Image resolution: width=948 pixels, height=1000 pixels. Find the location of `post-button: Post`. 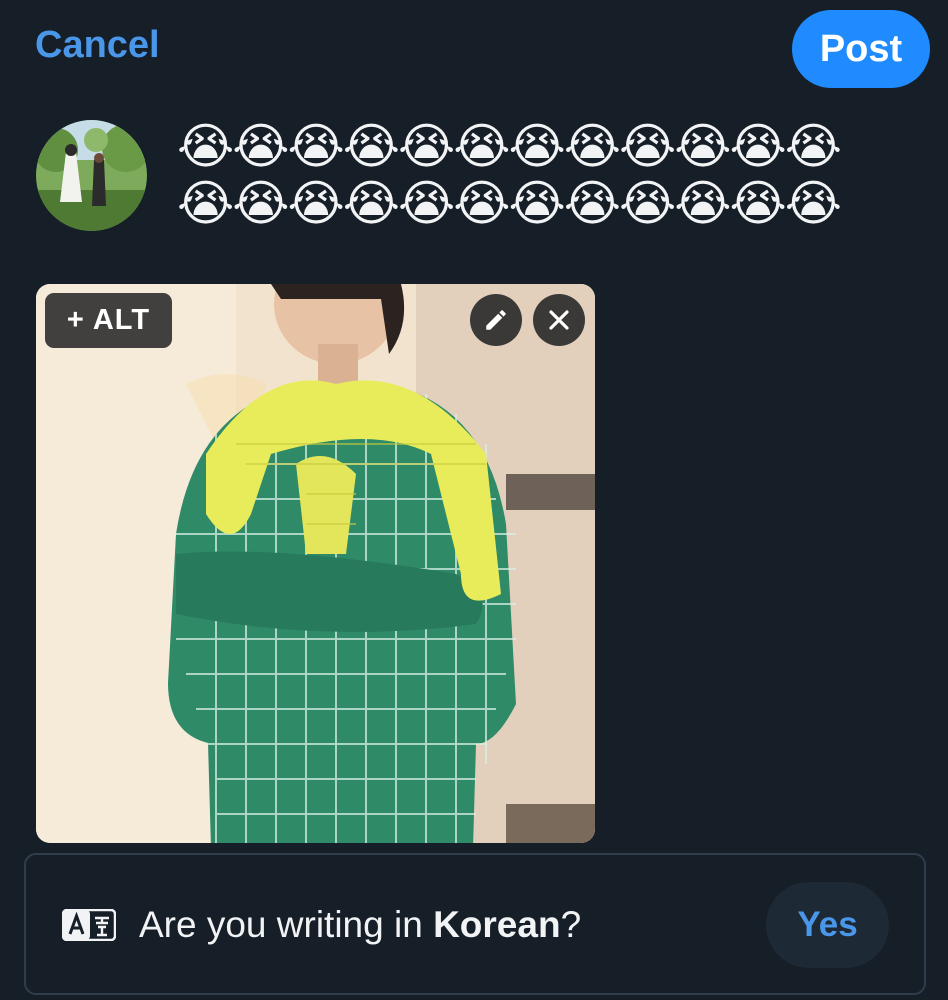

post-button: Post is located at coordinates (861, 49).